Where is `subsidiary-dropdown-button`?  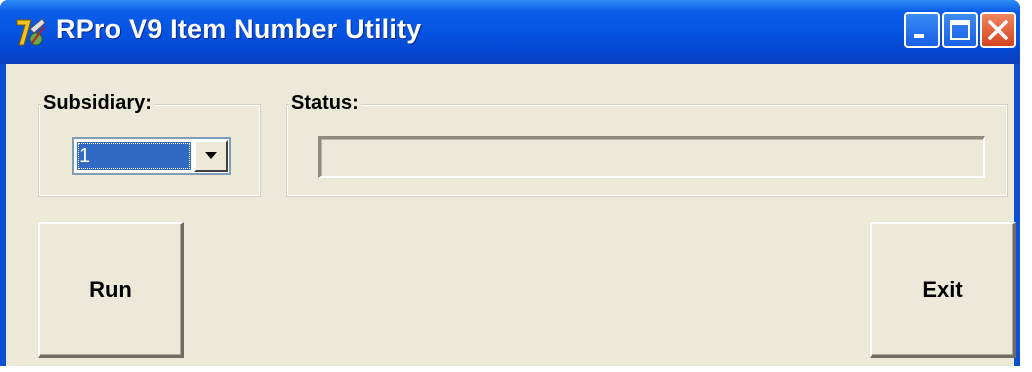 subsidiary-dropdown-button is located at coordinates (211, 156).